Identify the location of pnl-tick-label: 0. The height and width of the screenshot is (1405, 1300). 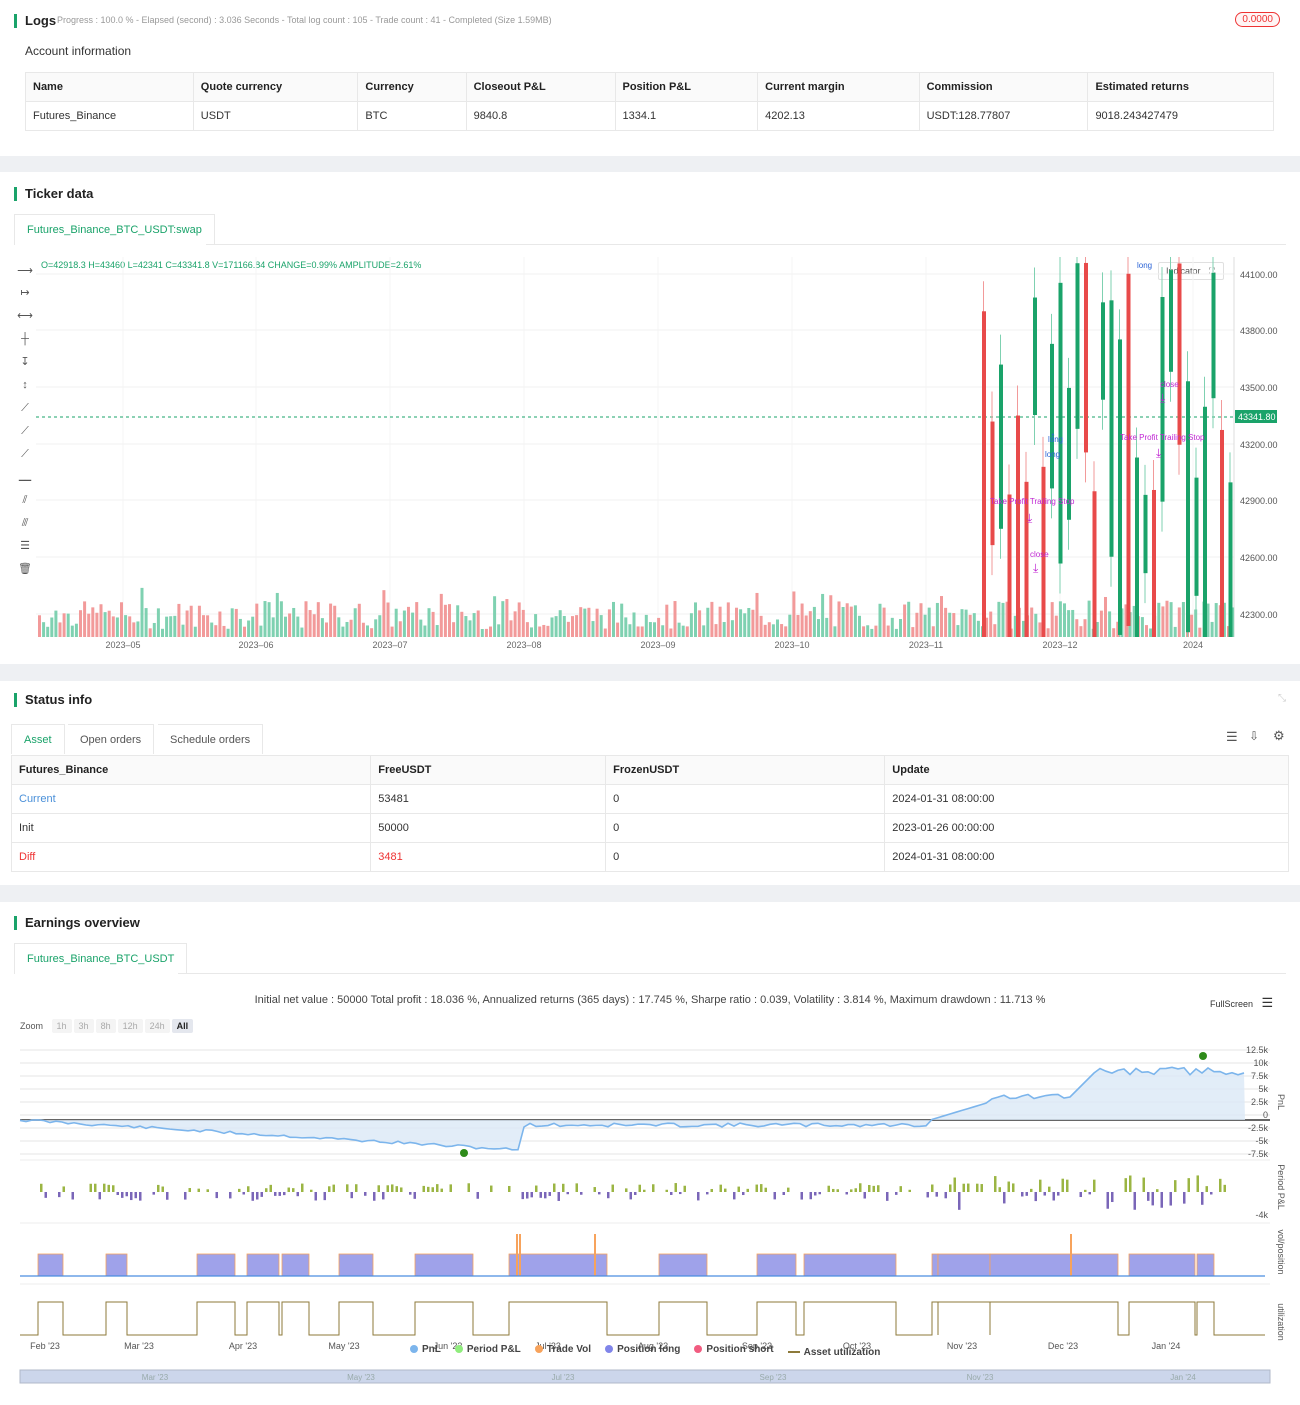
(1265, 1115).